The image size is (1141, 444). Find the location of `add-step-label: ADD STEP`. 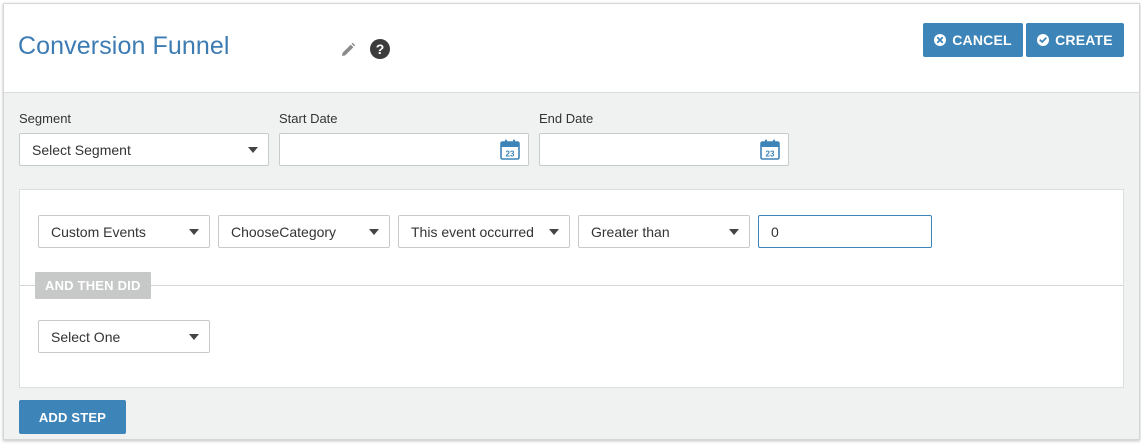

add-step-label: ADD STEP is located at coordinates (72, 417).